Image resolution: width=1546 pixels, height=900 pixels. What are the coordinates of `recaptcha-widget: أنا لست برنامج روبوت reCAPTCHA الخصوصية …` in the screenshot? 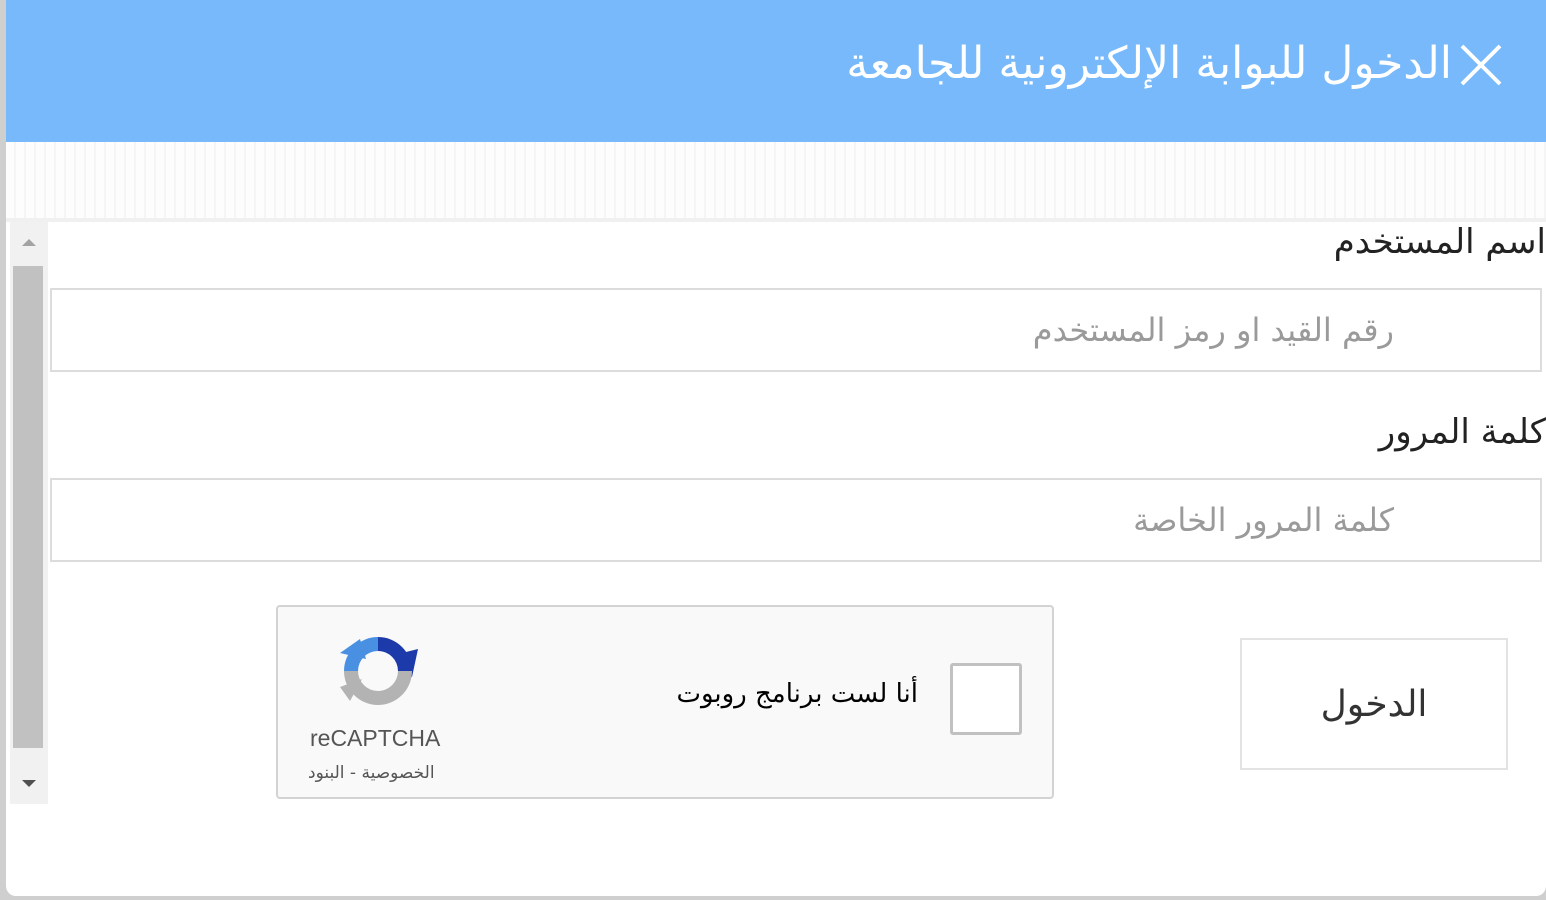 It's located at (665, 702).